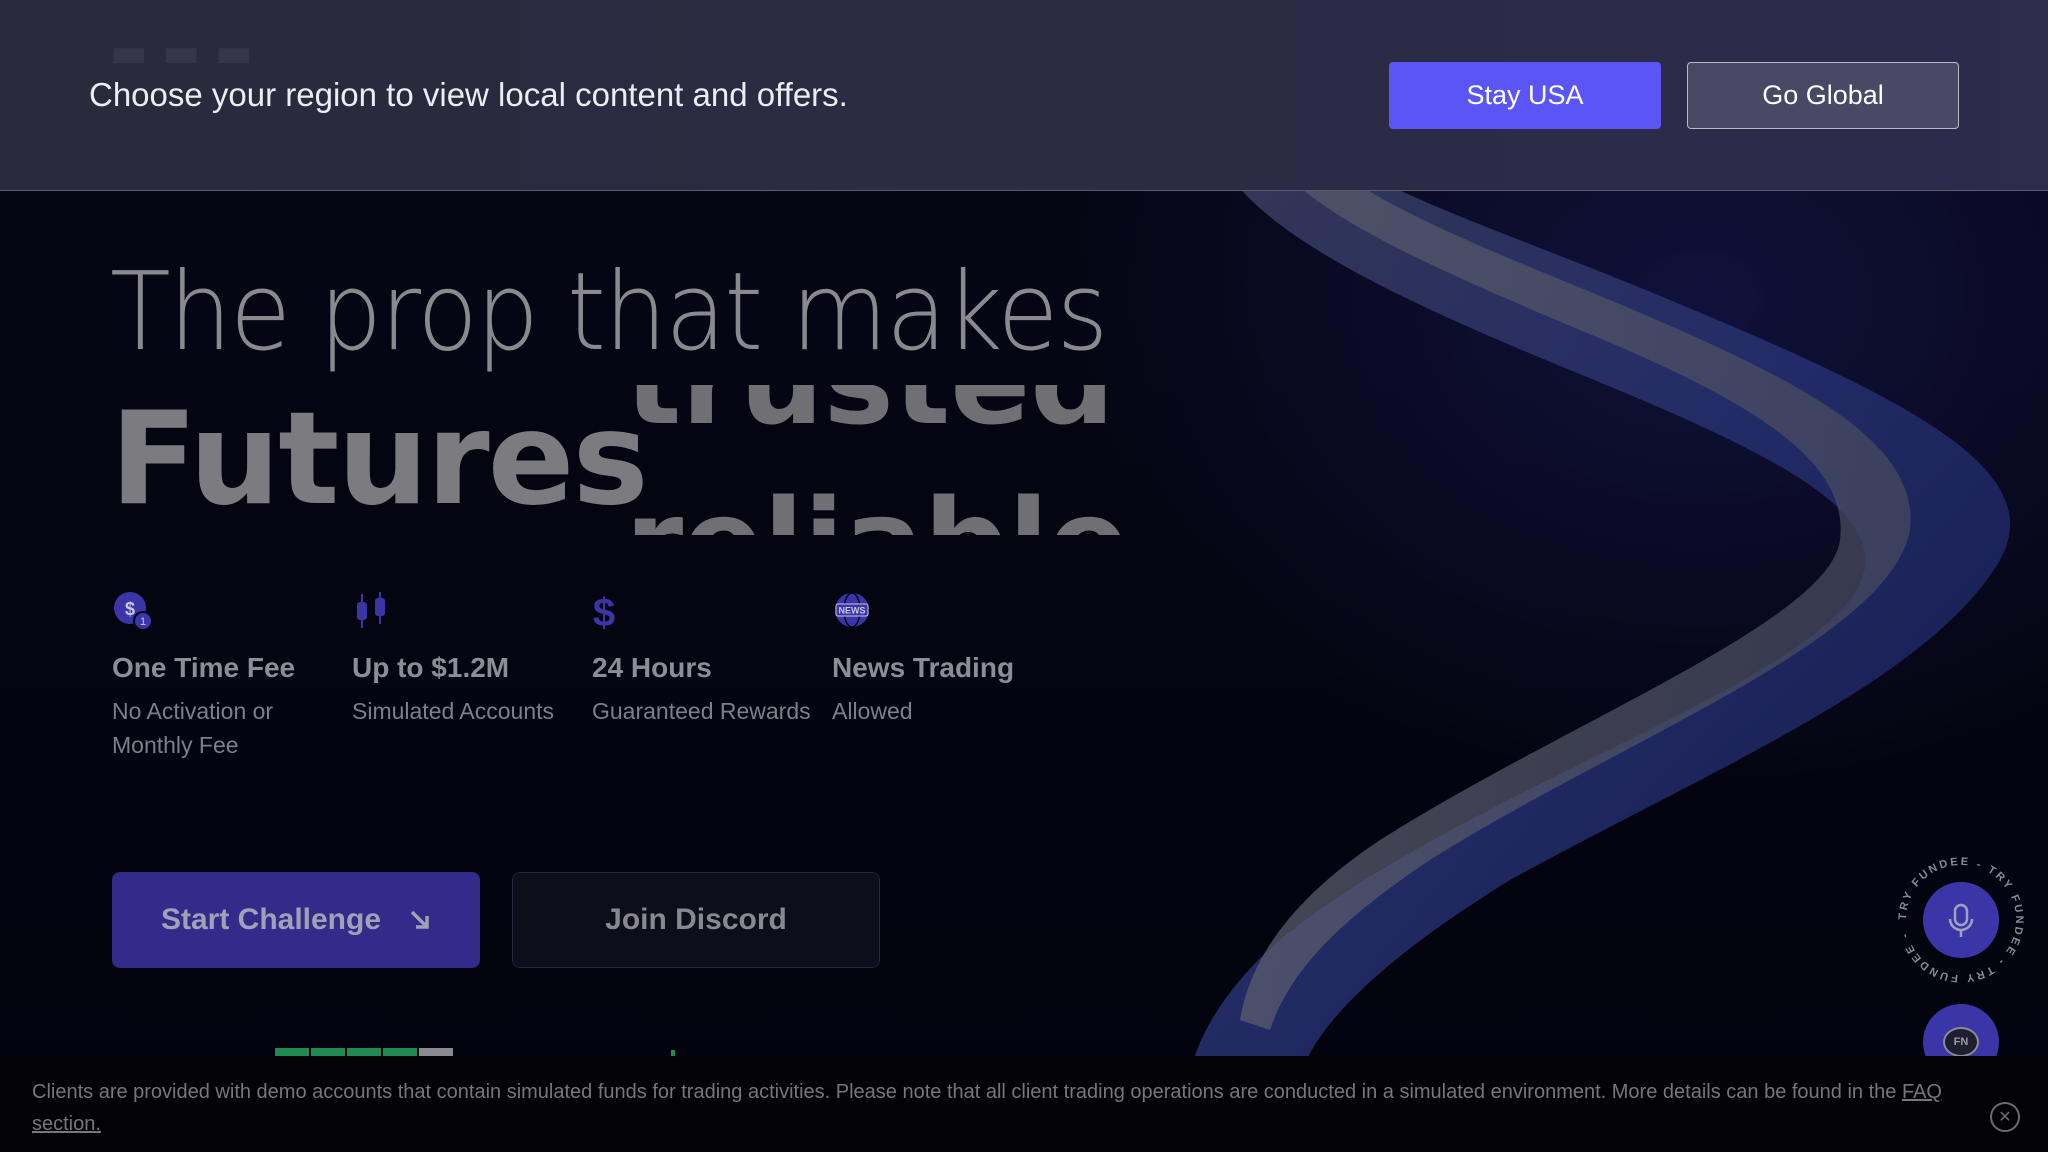 The height and width of the screenshot is (1152, 2048). What do you see at coordinates (1961, 920) in the screenshot?
I see `voice-assistant-widget: TRY FUNDEE - TRY FUNDEE - TRY FUNDEE -` at bounding box center [1961, 920].